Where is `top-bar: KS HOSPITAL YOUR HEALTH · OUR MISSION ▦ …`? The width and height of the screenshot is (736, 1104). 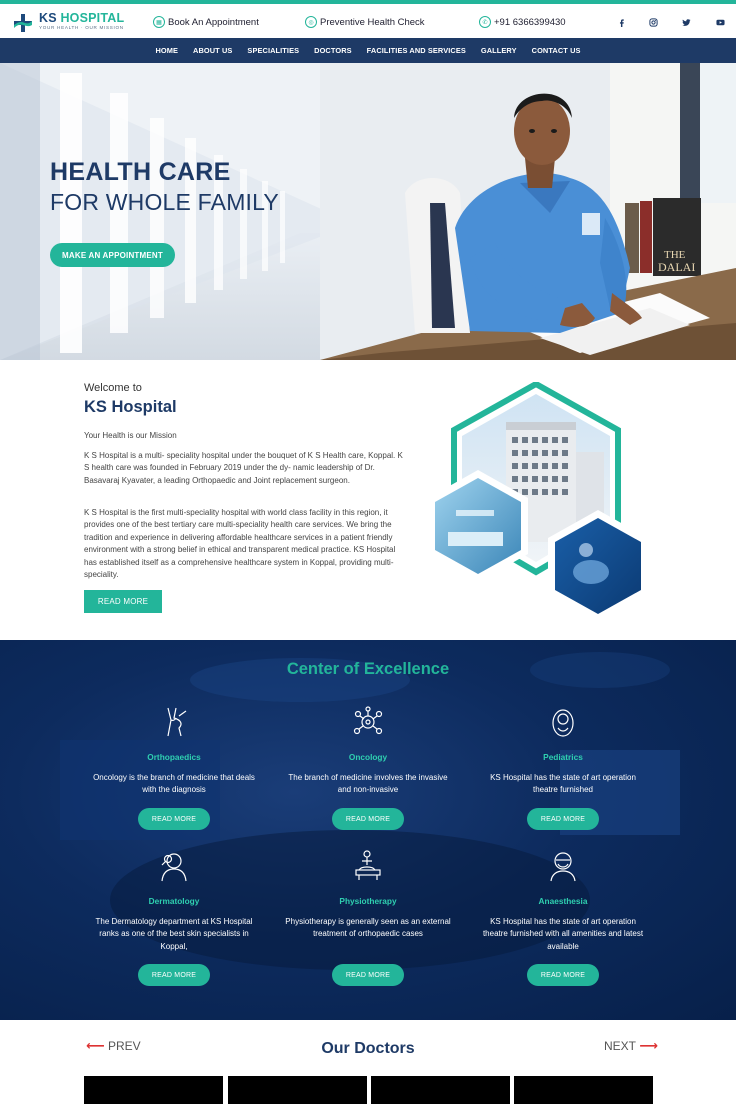 top-bar: KS HOSPITAL YOUR HEALTH · OUR MISSION ▦ … is located at coordinates (368, 21).